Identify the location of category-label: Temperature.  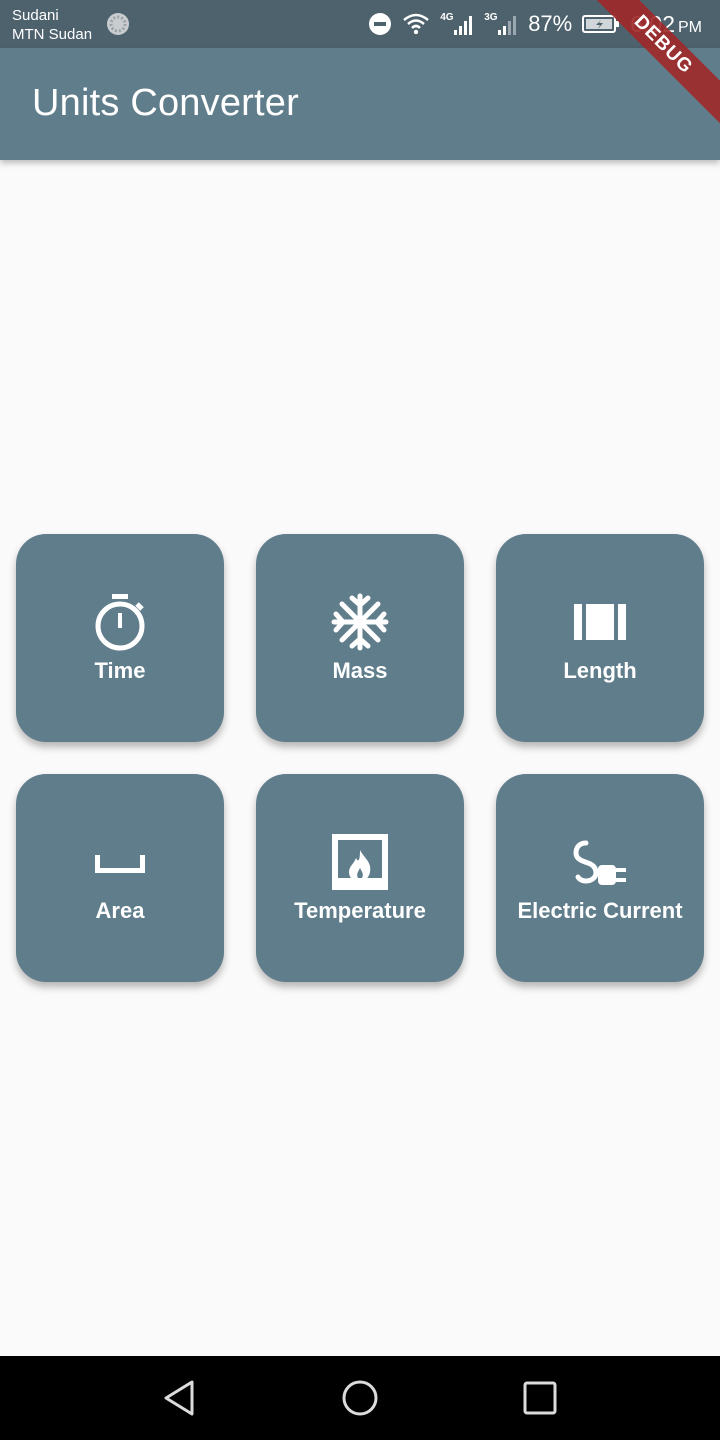
(360, 910).